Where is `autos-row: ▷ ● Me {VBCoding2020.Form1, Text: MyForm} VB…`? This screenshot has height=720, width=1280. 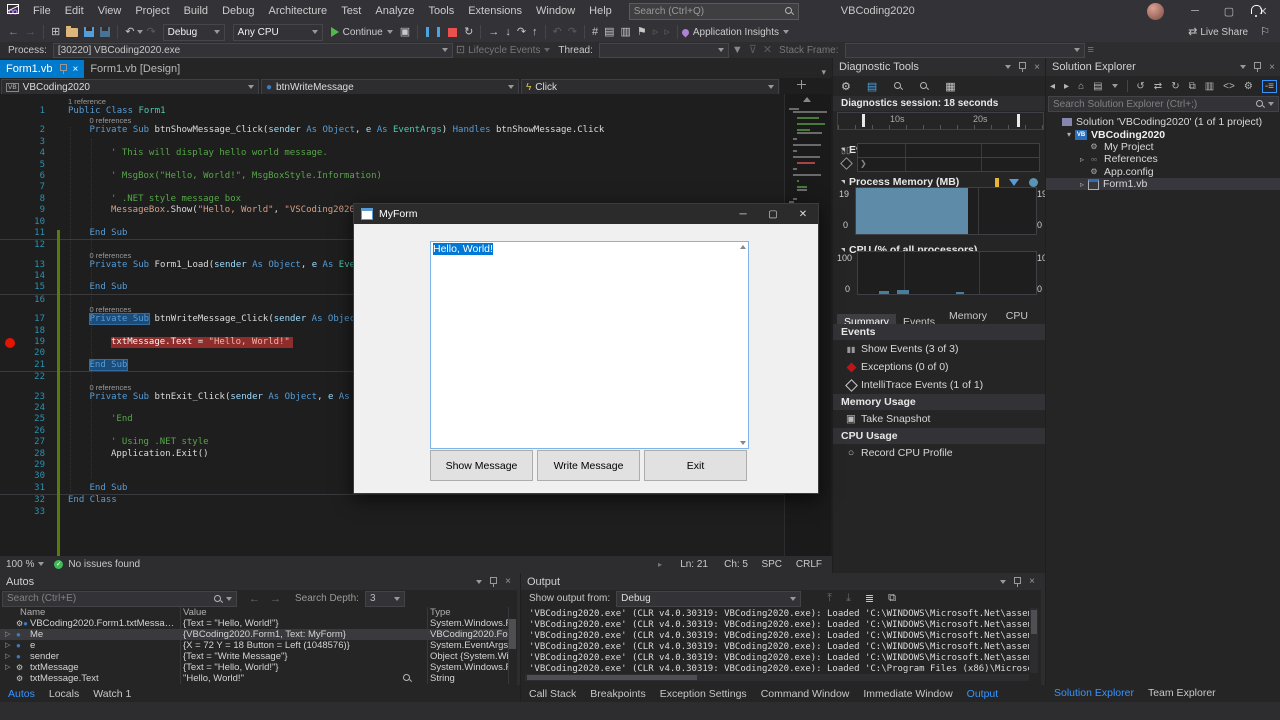 autos-row: ▷ ● Me {VBCoding2020.Form1, Text: MyForm} VB… is located at coordinates (254, 634).